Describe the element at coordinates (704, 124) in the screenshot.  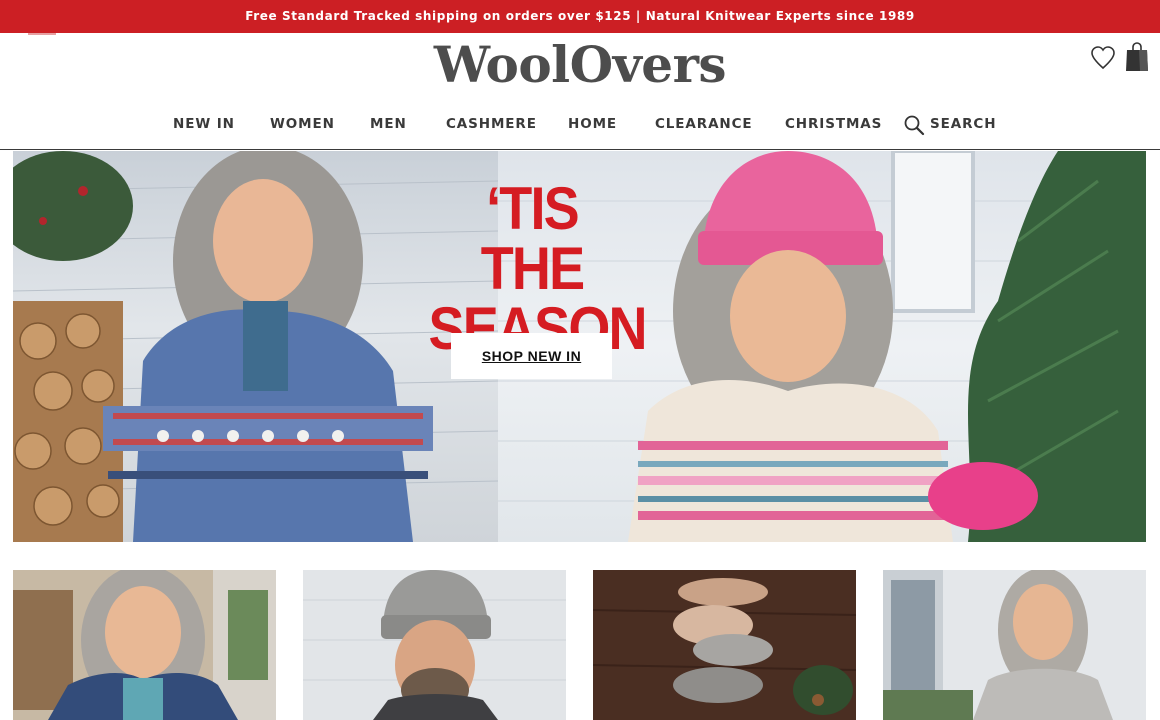
I see `nav-item-clearance: CLEARANCE` at that location.